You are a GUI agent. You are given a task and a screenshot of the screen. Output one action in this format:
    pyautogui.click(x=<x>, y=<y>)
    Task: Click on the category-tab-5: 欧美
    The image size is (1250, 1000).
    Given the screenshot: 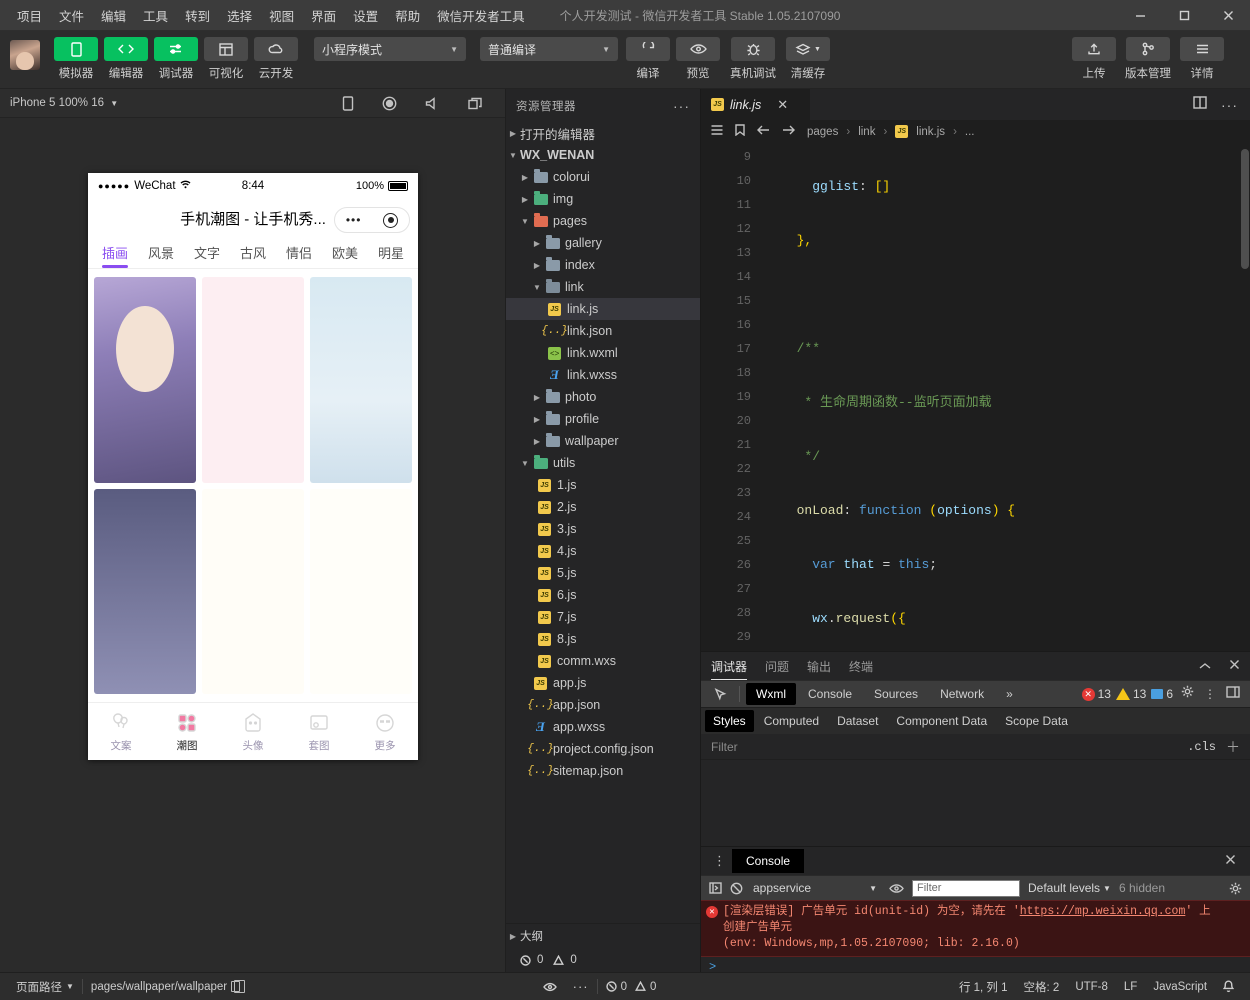 What is the action you would take?
    pyautogui.click(x=345, y=252)
    